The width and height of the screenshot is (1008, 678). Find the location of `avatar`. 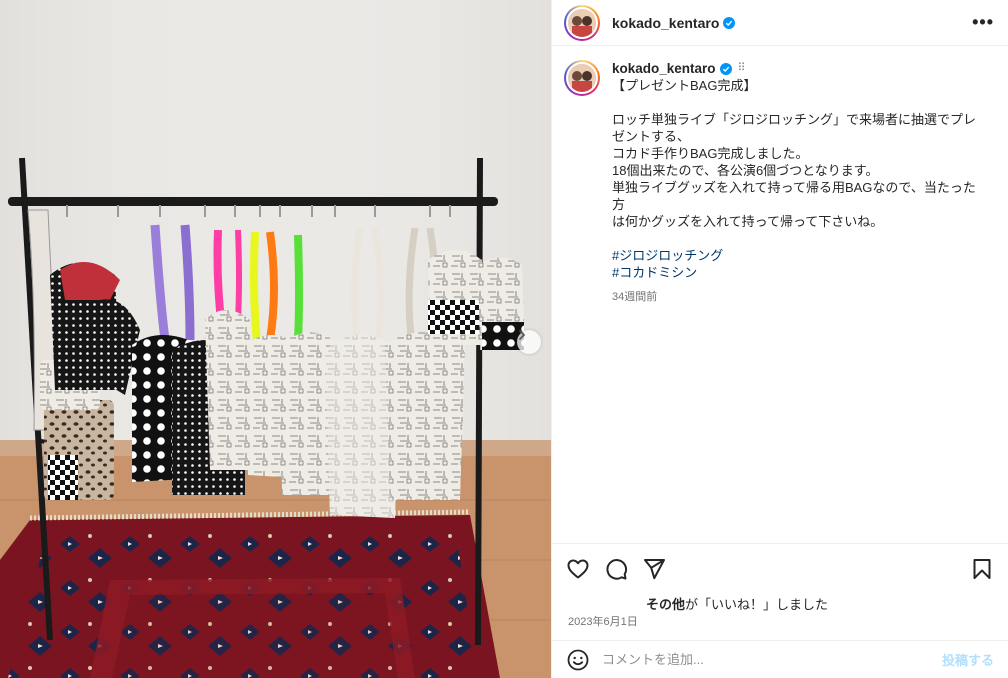

avatar is located at coordinates (582, 22).